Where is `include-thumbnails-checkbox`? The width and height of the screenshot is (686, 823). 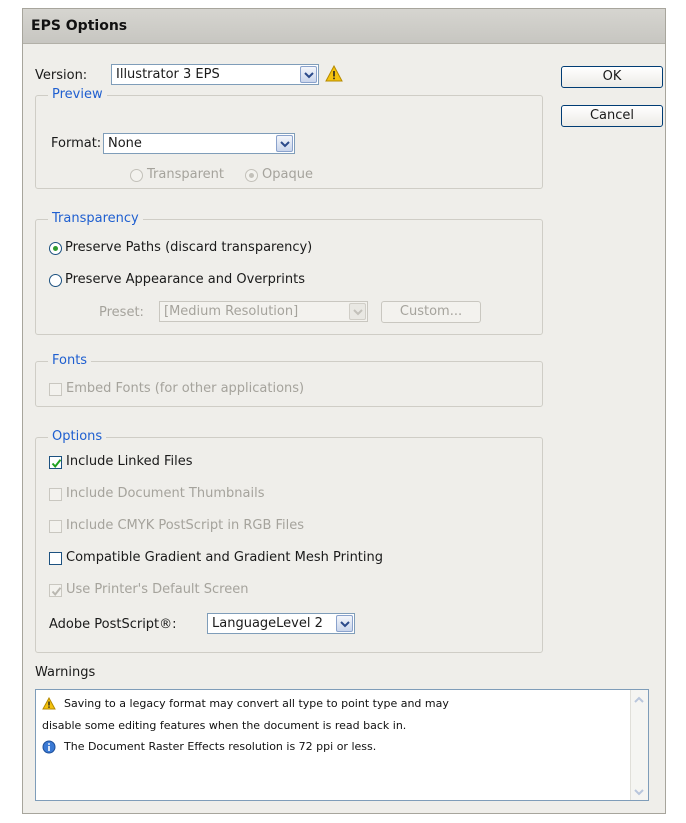 include-thumbnails-checkbox is located at coordinates (55, 494).